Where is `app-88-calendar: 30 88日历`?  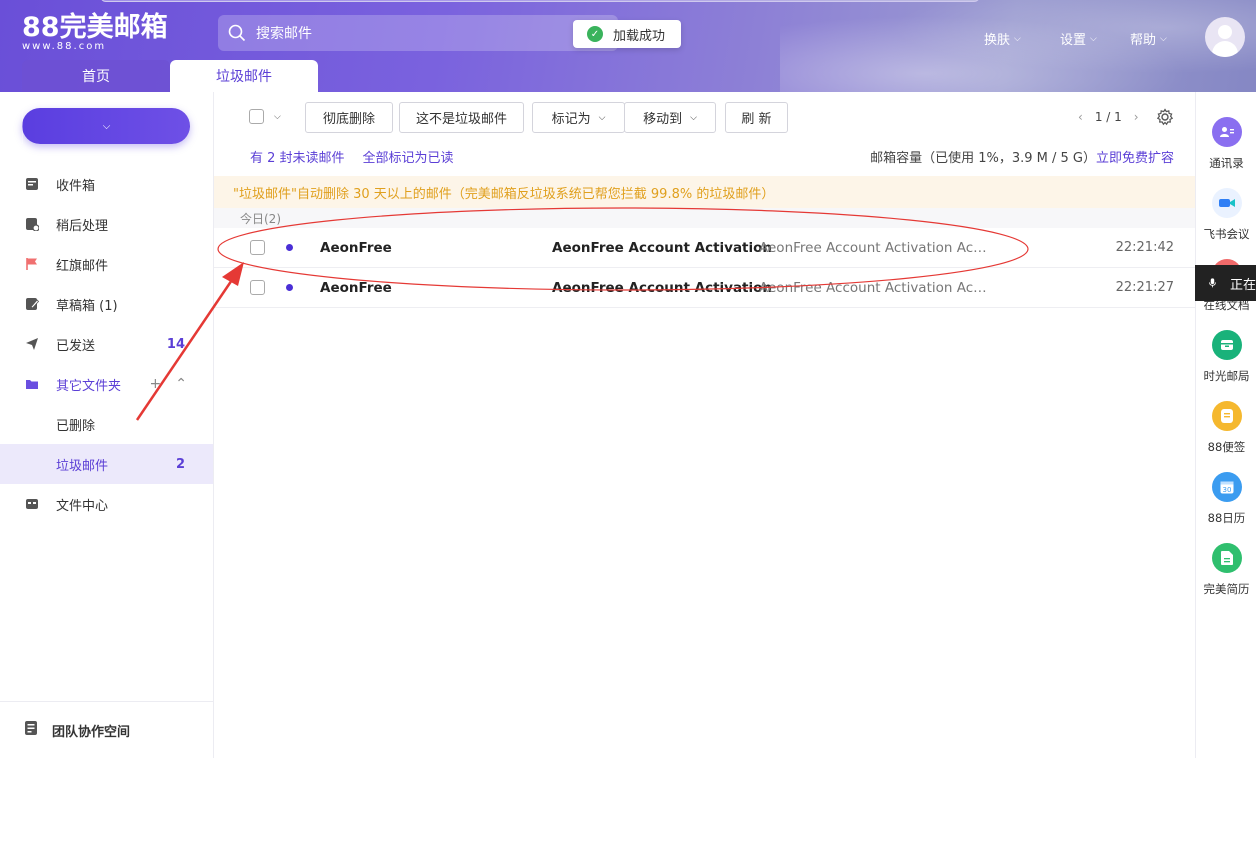 app-88-calendar: 30 88日历 is located at coordinates (1226, 499).